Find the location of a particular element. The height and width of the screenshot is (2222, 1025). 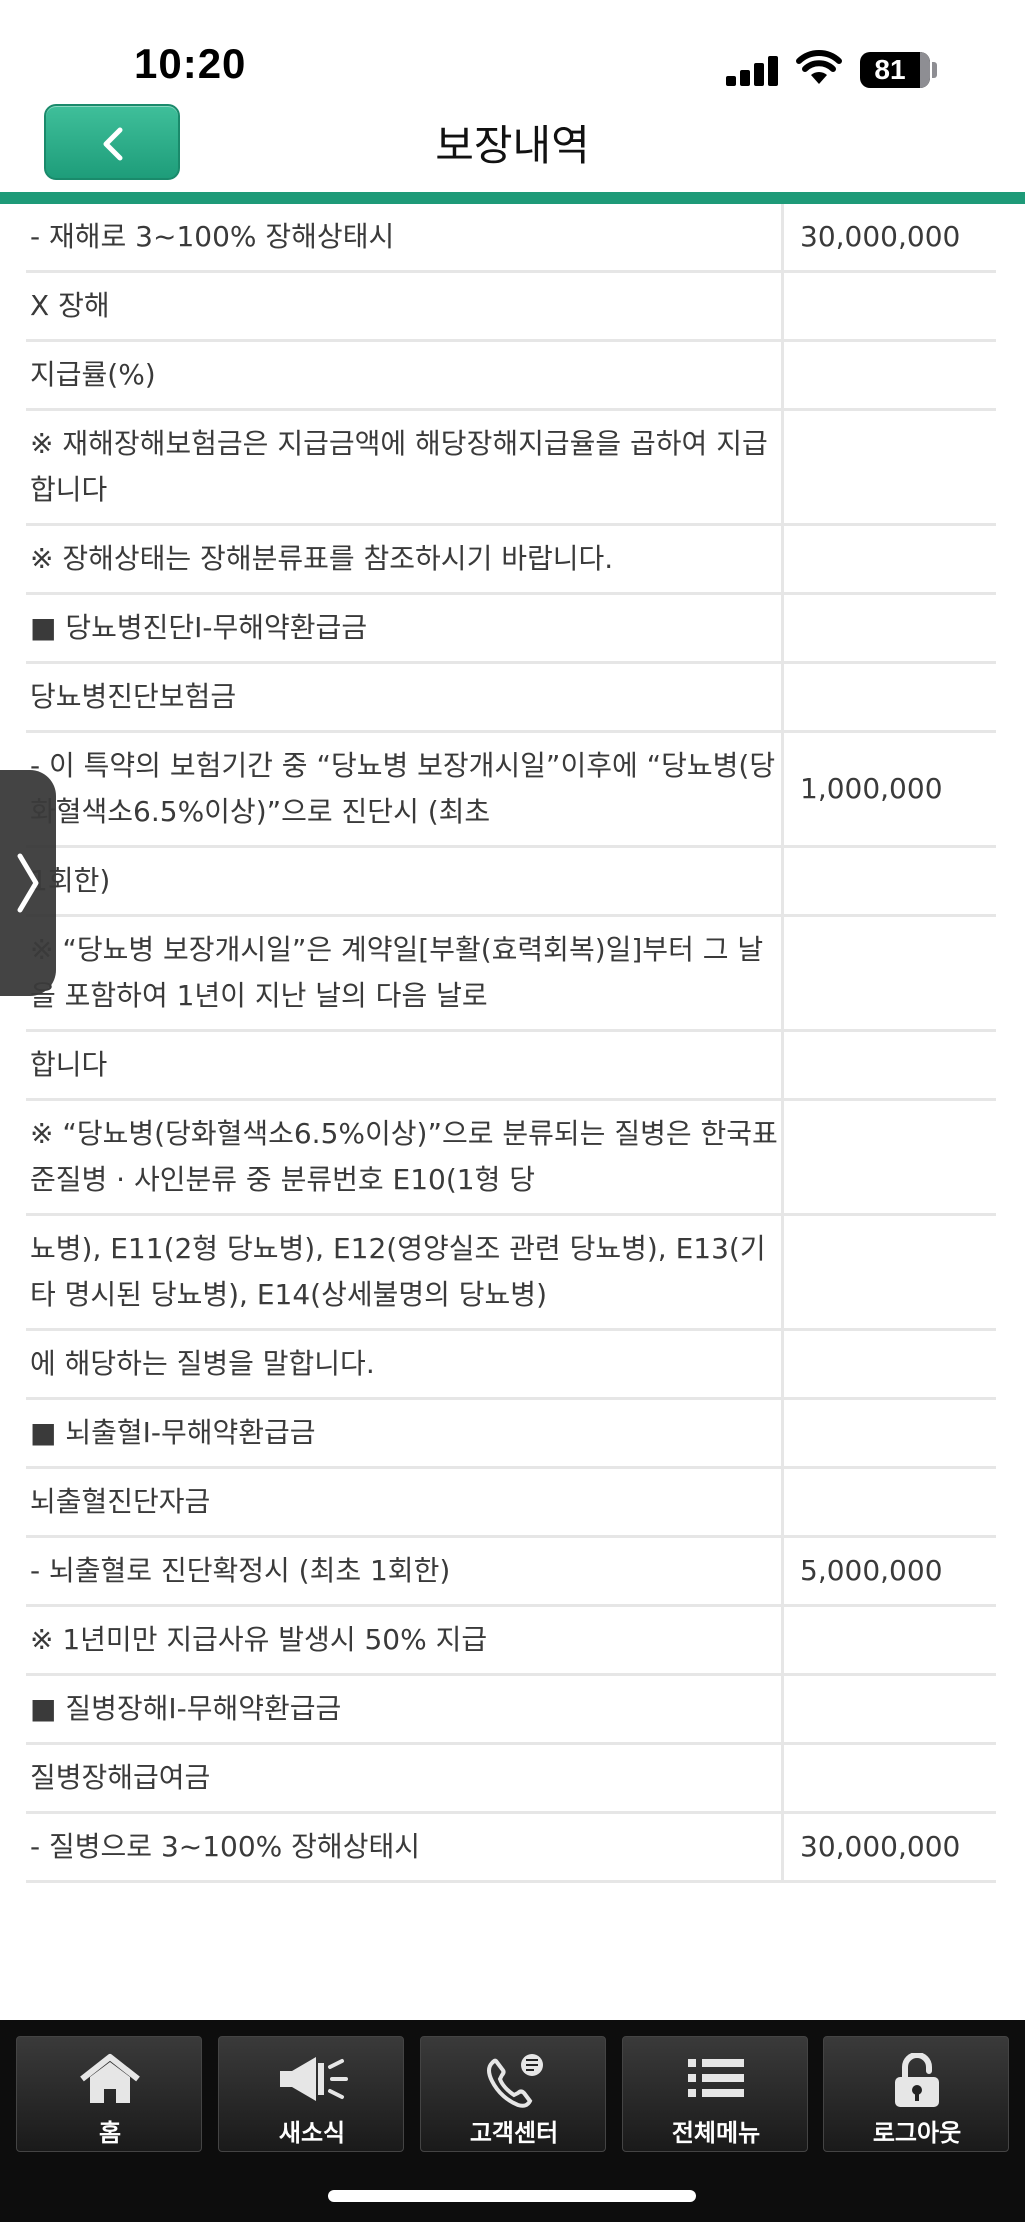

table-row: ※ 재해장해보험금은 지급금액에 해당장해지급율을 곱하여 지급합니다 is located at coordinates (511, 468).